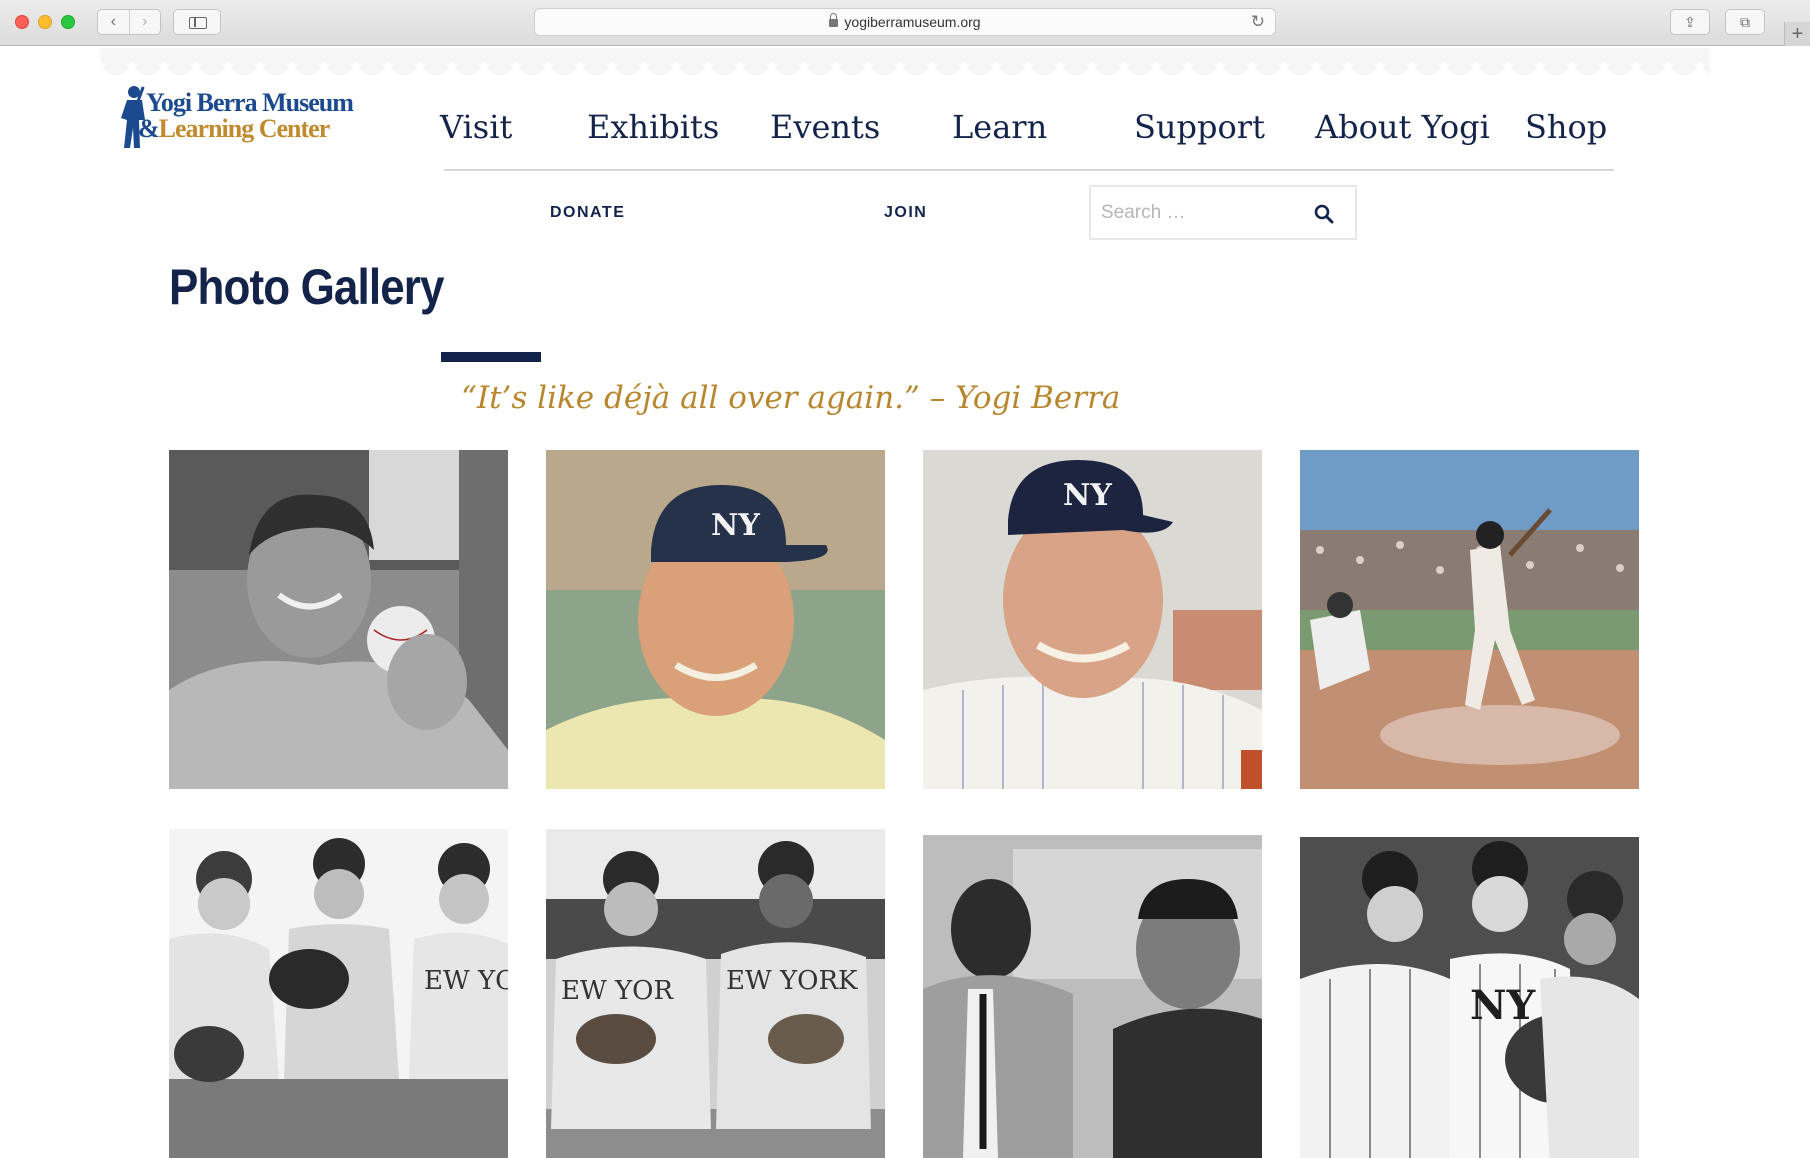 This screenshot has height=1158, width=1810. I want to click on new-tab-icon: +, so click(1797, 34).